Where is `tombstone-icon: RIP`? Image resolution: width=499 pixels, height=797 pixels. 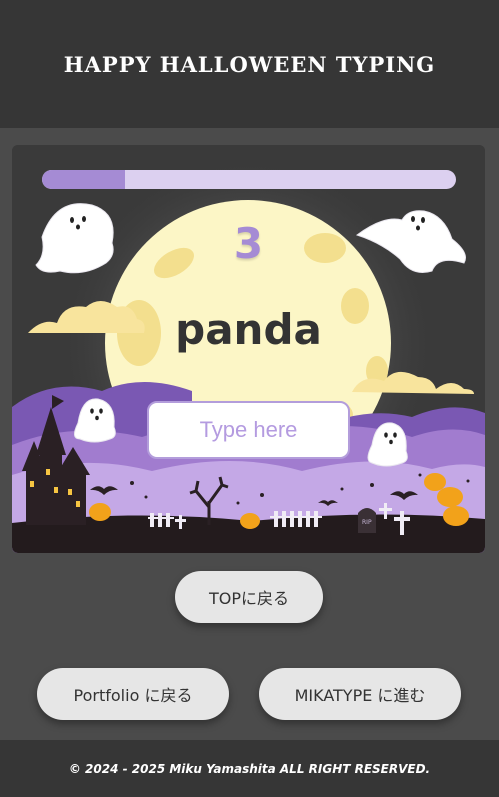 tombstone-icon: RIP is located at coordinates (367, 520).